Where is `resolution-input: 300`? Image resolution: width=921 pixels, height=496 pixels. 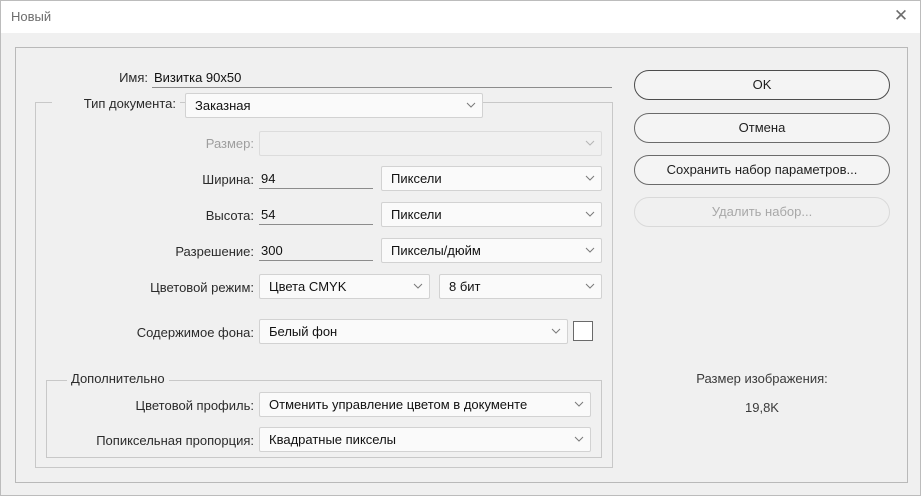 resolution-input: 300 is located at coordinates (316, 251).